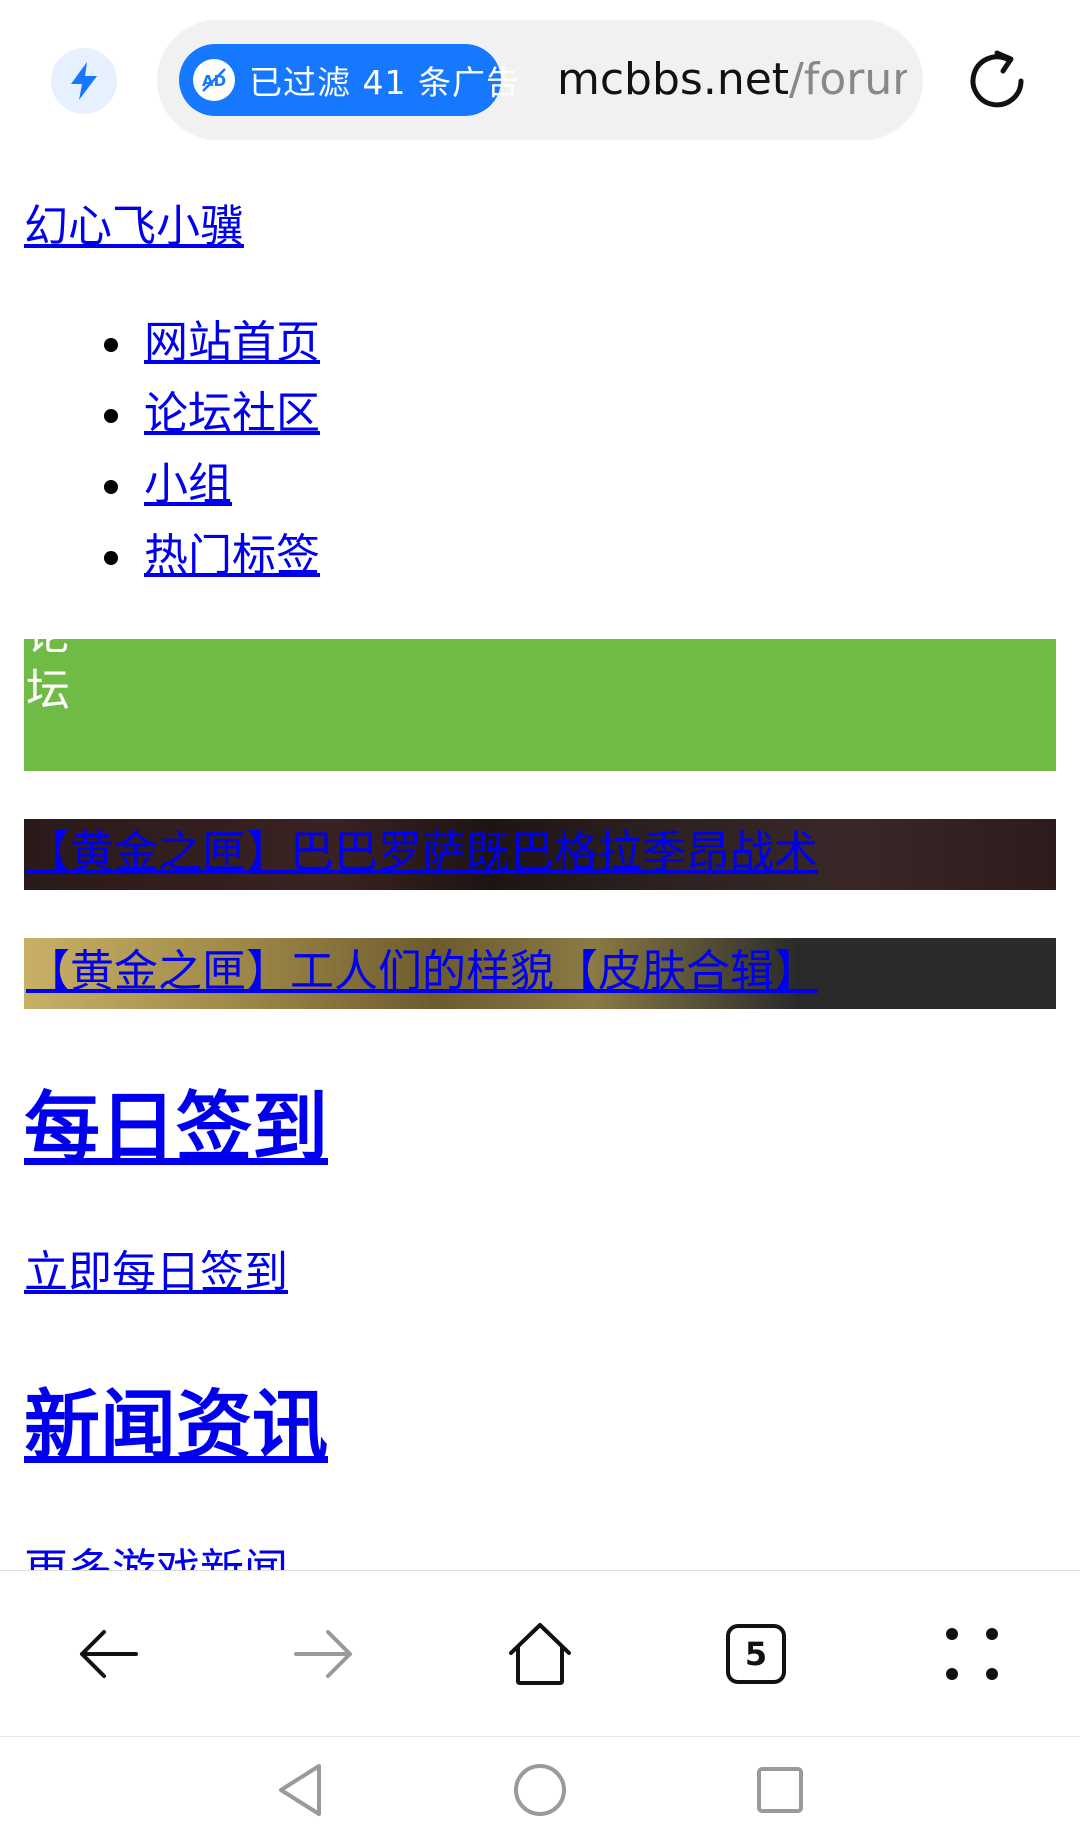 The image size is (1080, 1844). I want to click on forum-banner: 论坛, so click(540, 705).